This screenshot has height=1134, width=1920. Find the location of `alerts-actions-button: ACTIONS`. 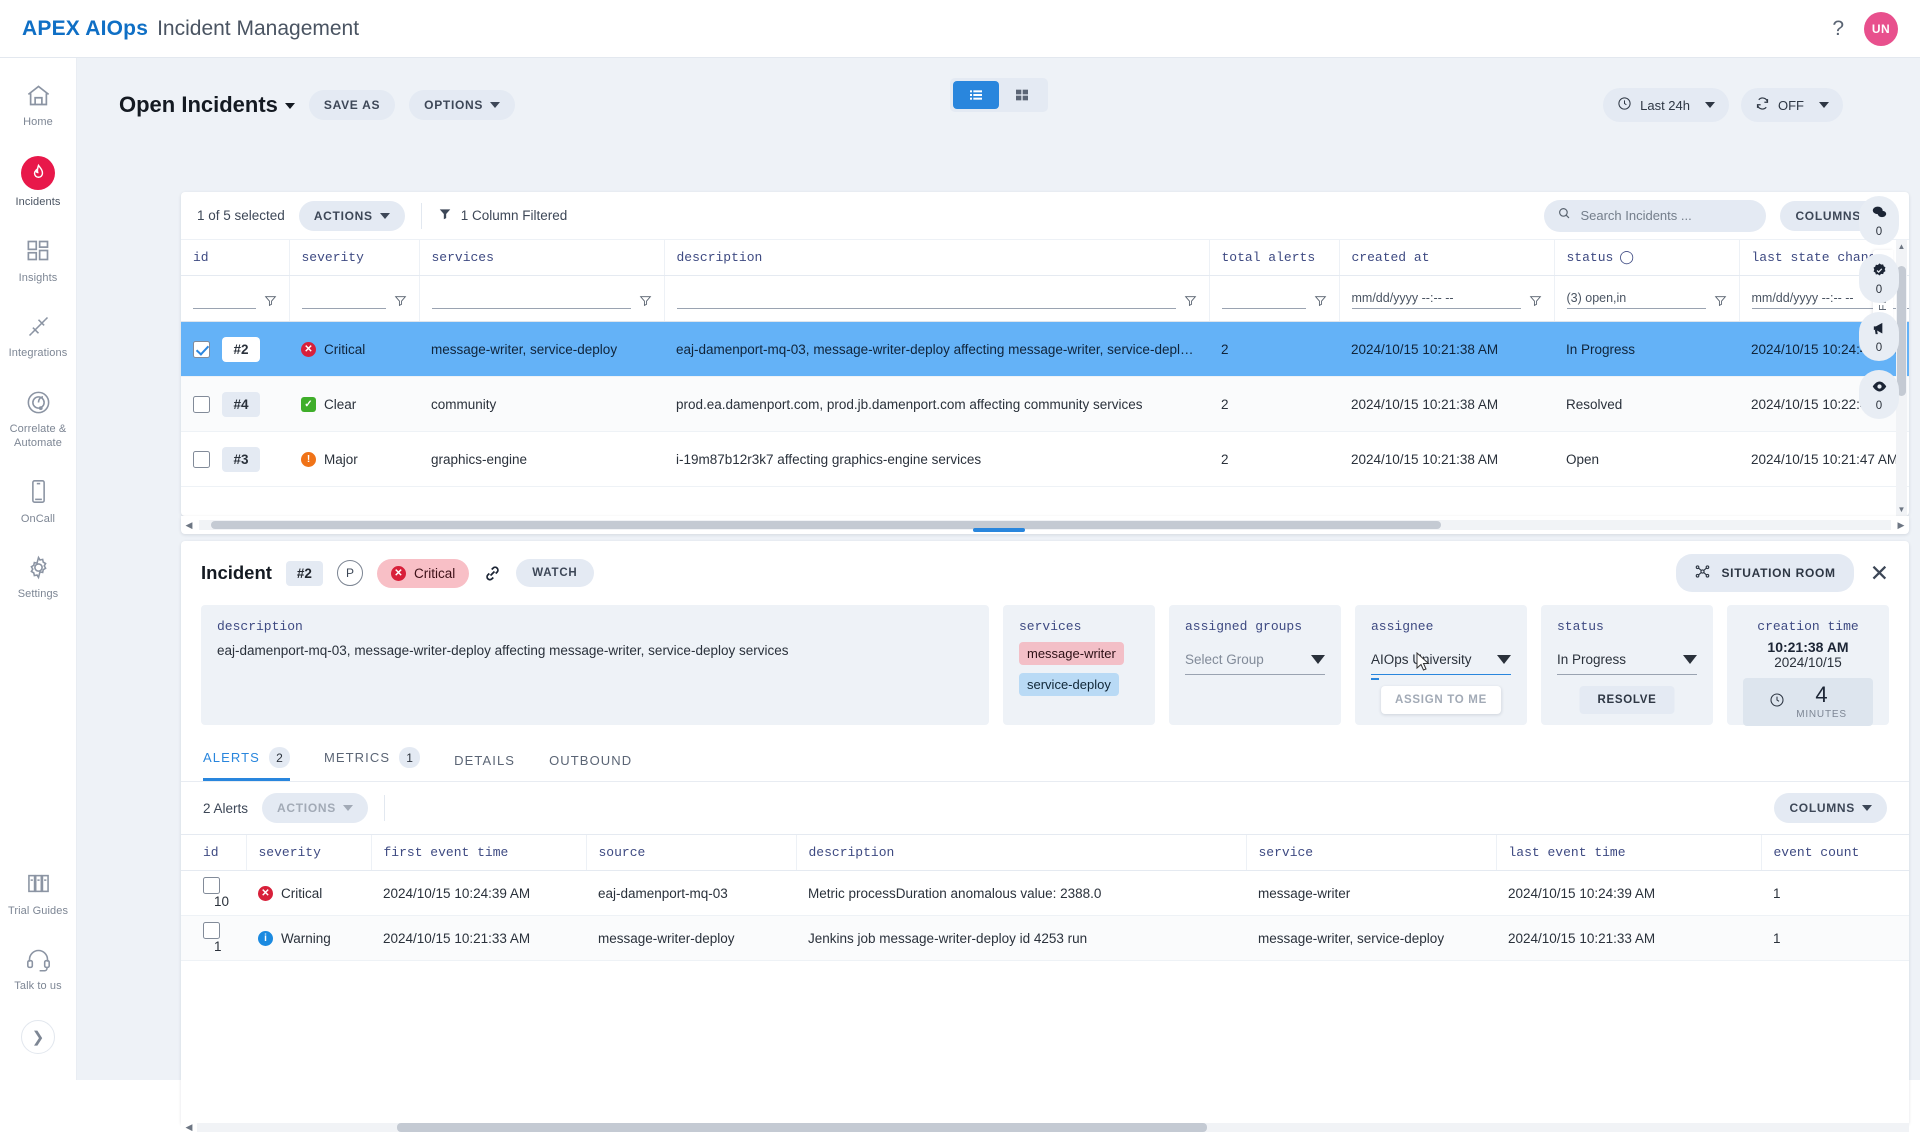

alerts-actions-button: ACTIONS is located at coordinates (315, 808).